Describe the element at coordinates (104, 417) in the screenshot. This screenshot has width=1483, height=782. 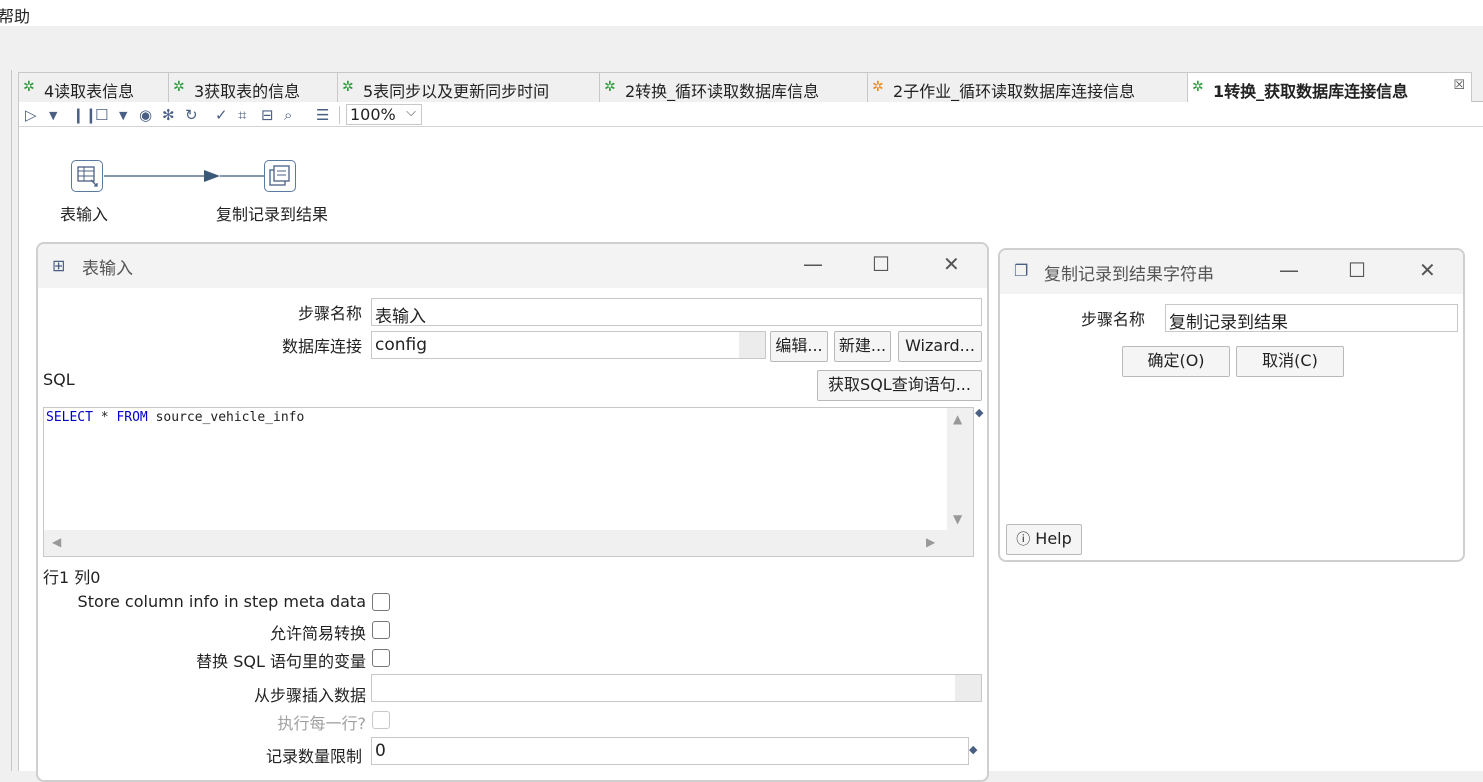
I see `sql-token-star: *` at that location.